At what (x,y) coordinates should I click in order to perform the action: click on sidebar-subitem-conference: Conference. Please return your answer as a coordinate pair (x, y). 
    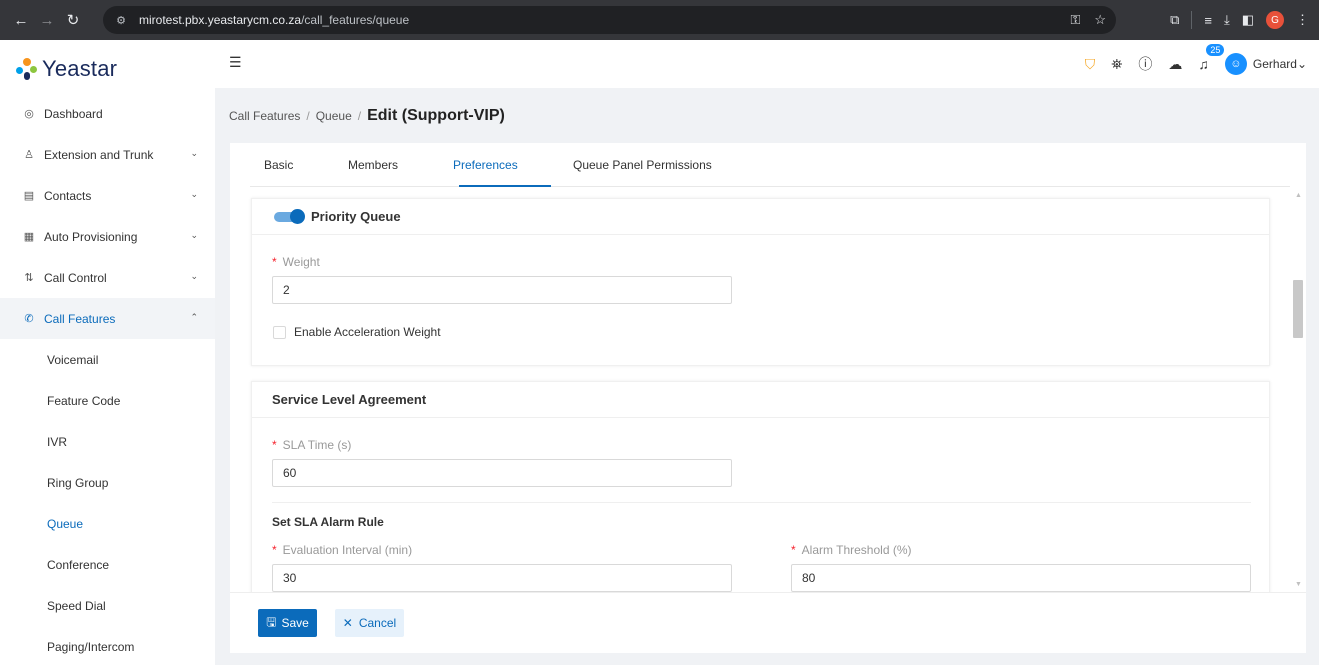
    Looking at the image, I should click on (107, 564).